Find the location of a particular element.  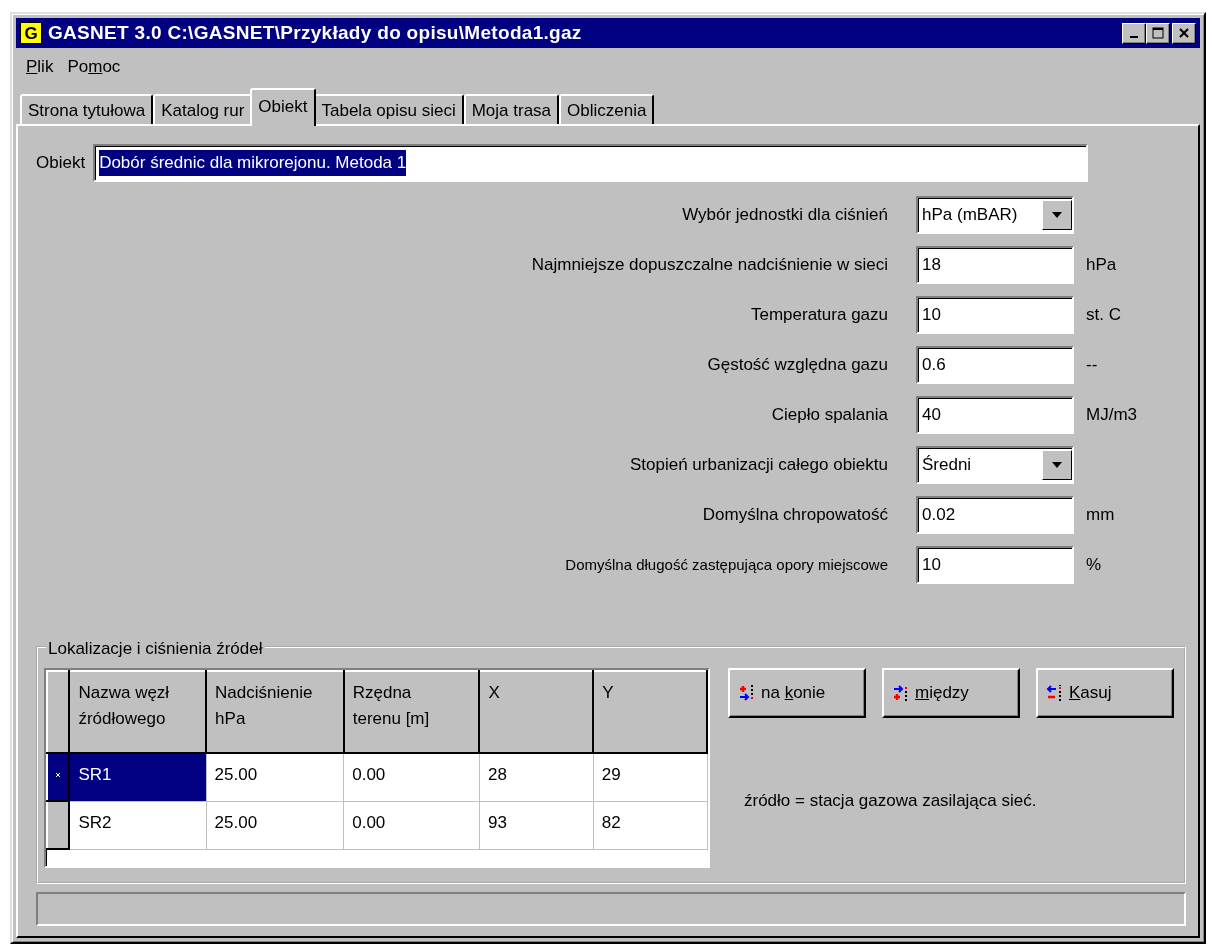

menu-item: Pomoc is located at coordinates (94, 66).